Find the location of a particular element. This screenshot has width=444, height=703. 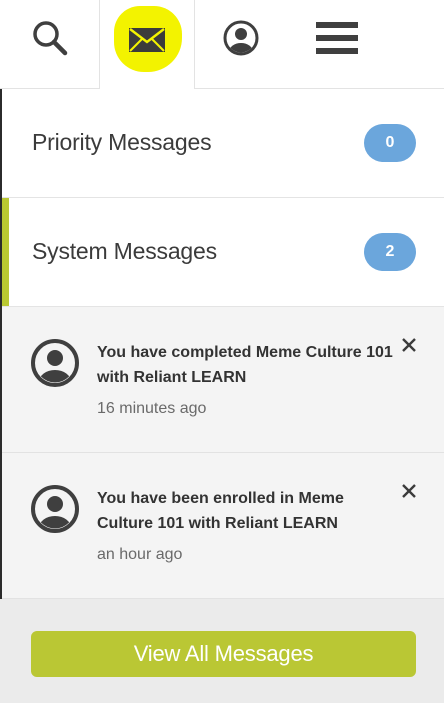

search-icon is located at coordinates (49, 38).